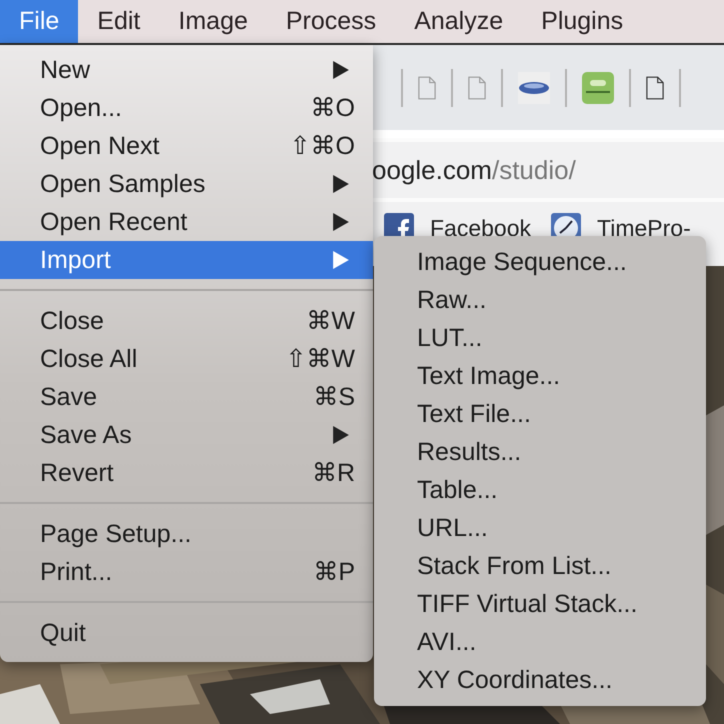 This screenshot has height=724, width=724. Describe the element at coordinates (119, 21) in the screenshot. I see `menu-bar-item: Edit` at that location.